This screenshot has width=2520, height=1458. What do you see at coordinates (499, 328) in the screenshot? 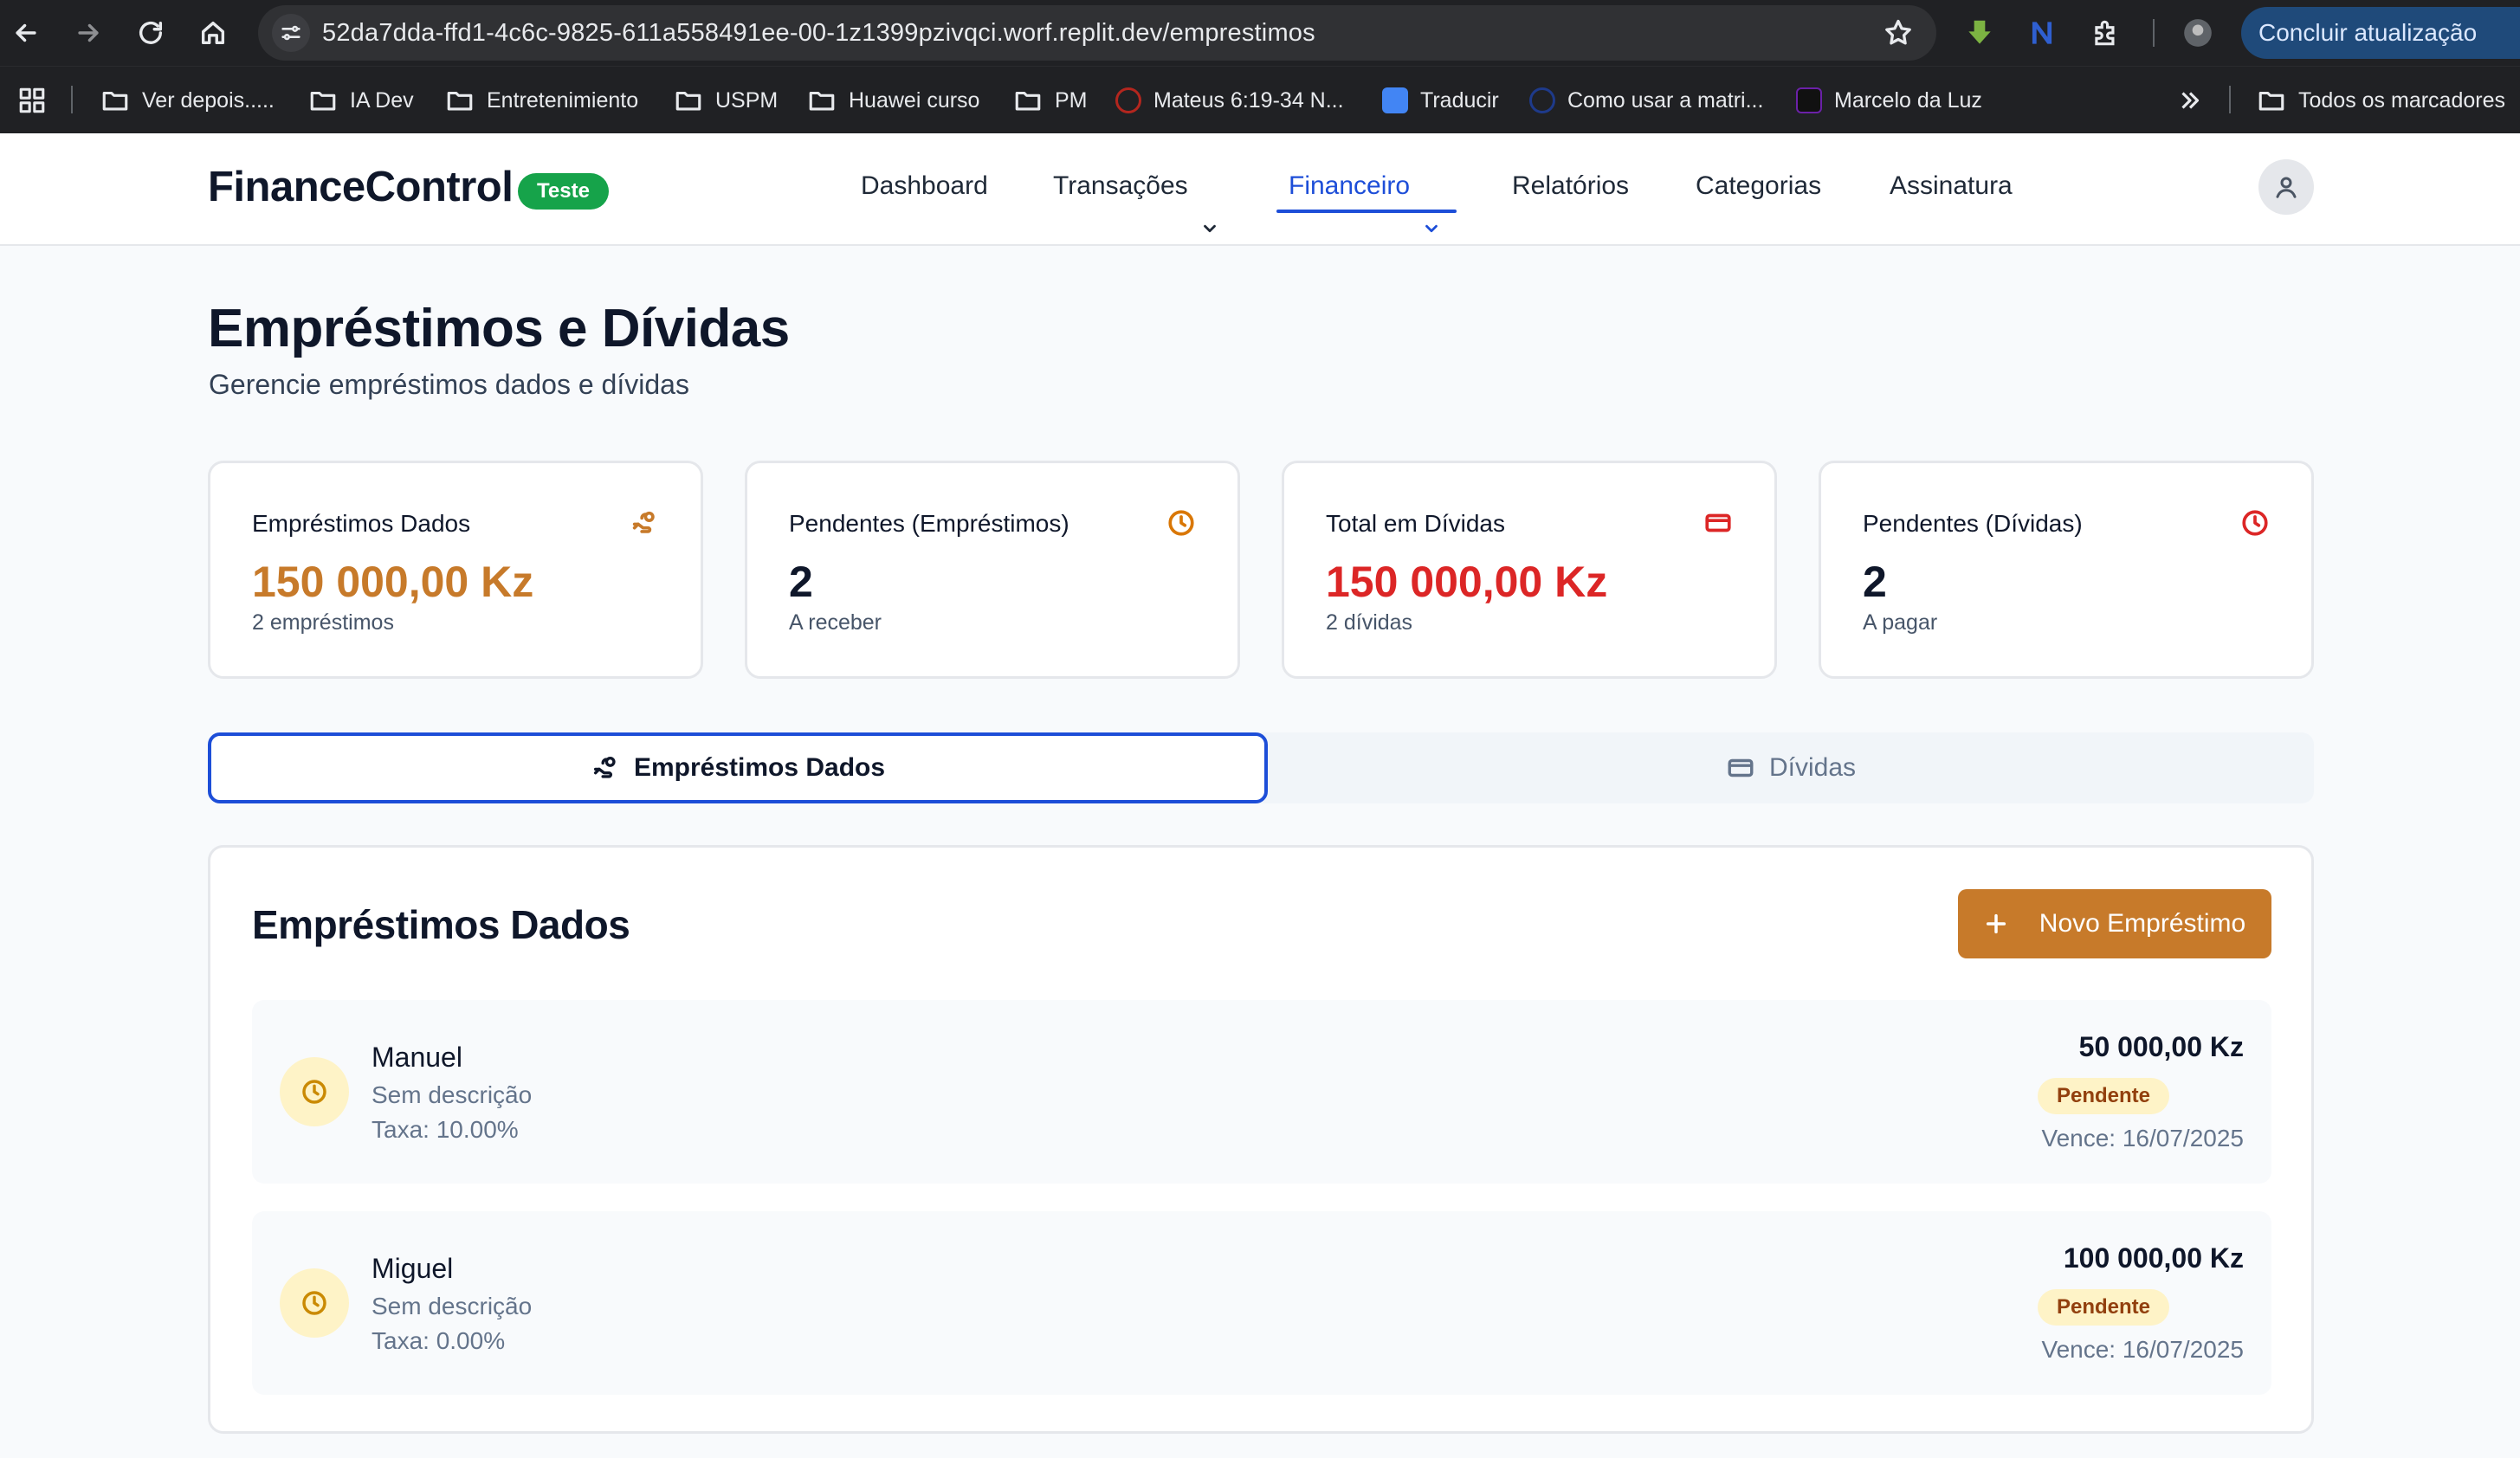
I see `page-title: Empréstimos e Dívidas` at bounding box center [499, 328].